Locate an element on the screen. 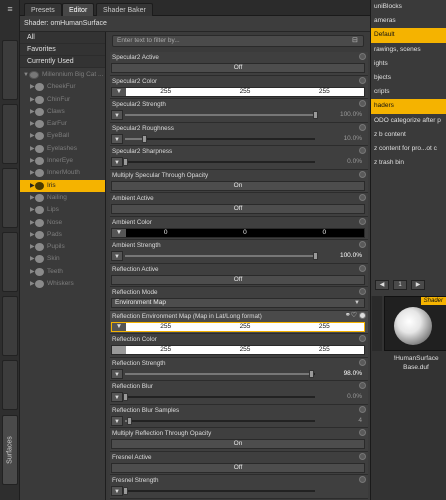 The height and width of the screenshot is (500, 446). side-tab-surfaces: Surfaces is located at coordinates (10, 450).